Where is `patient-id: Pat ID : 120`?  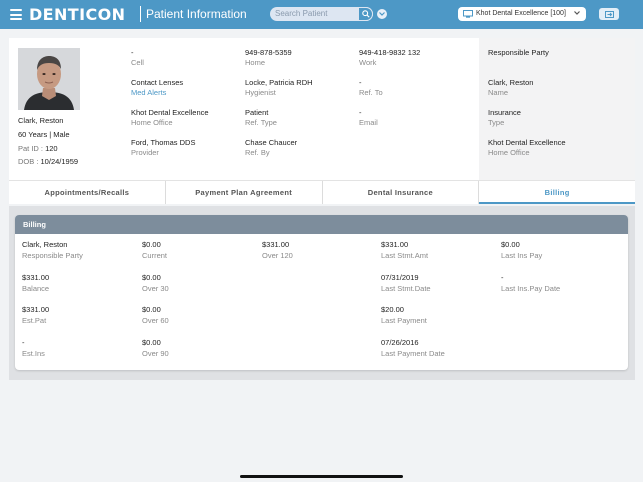 patient-id: Pat ID : 120 is located at coordinates (38, 148).